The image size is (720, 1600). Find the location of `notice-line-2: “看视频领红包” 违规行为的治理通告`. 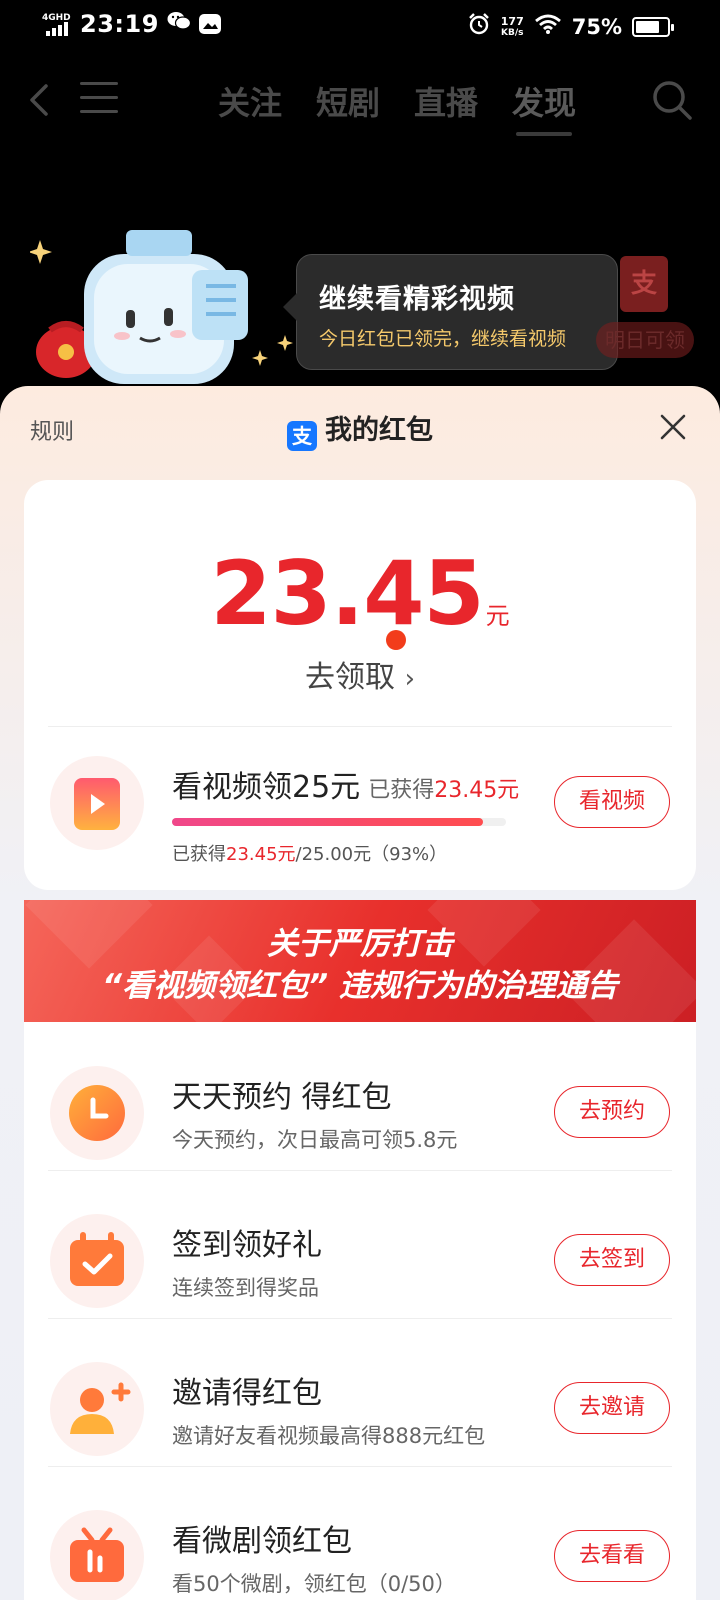

notice-line-2: “看视频领红包” 违规行为的治理通告 is located at coordinates (360, 986).